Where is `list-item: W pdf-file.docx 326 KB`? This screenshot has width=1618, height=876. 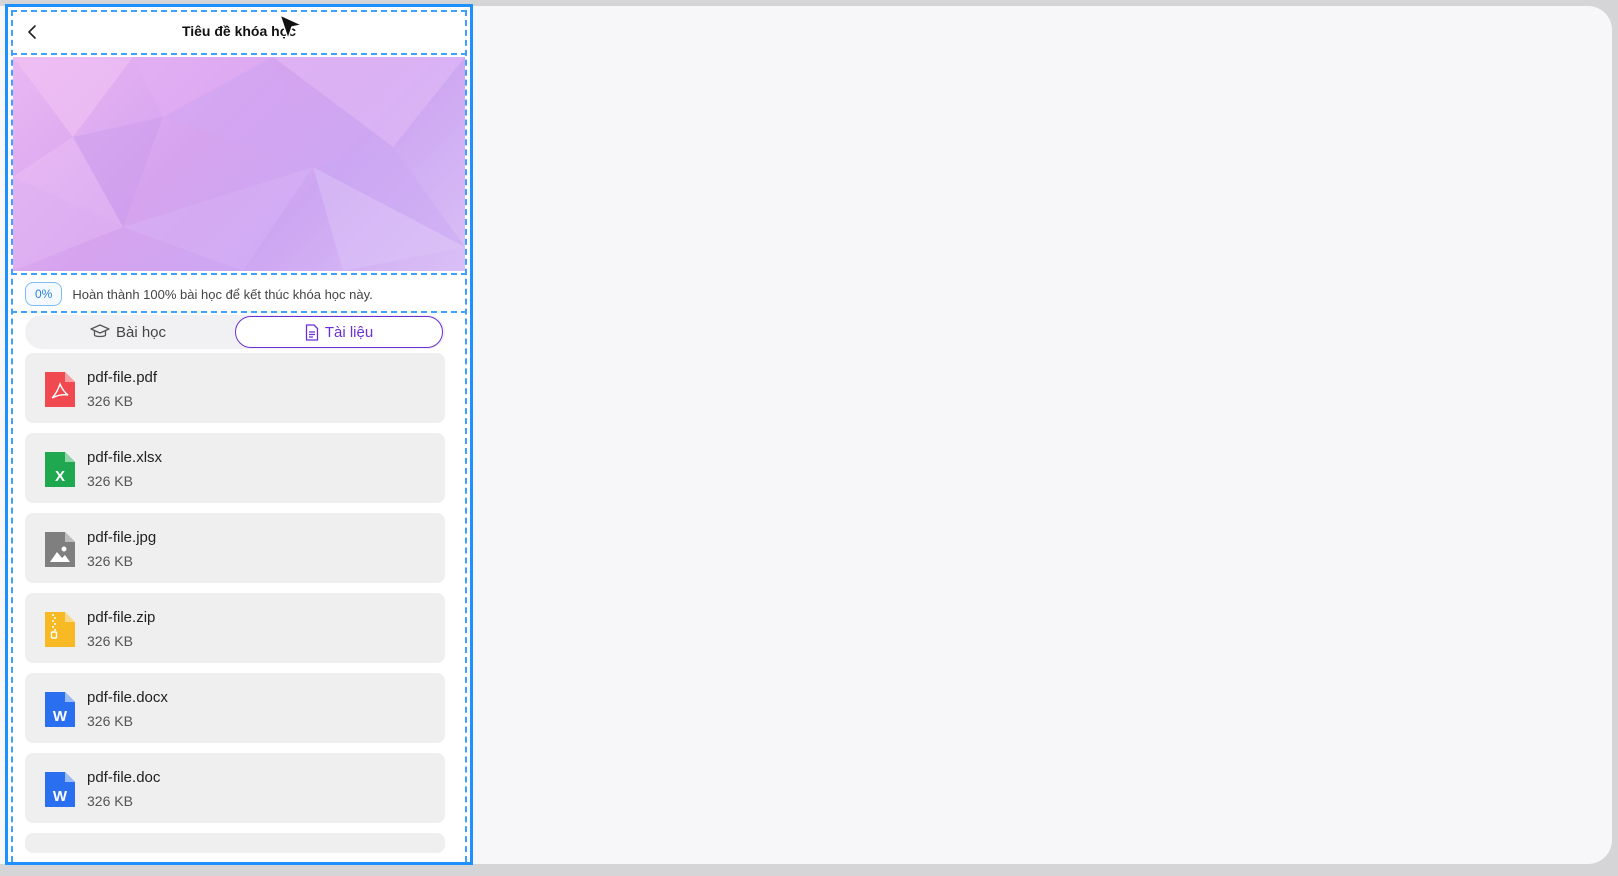
list-item: W pdf-file.docx 326 KB is located at coordinates (235, 708).